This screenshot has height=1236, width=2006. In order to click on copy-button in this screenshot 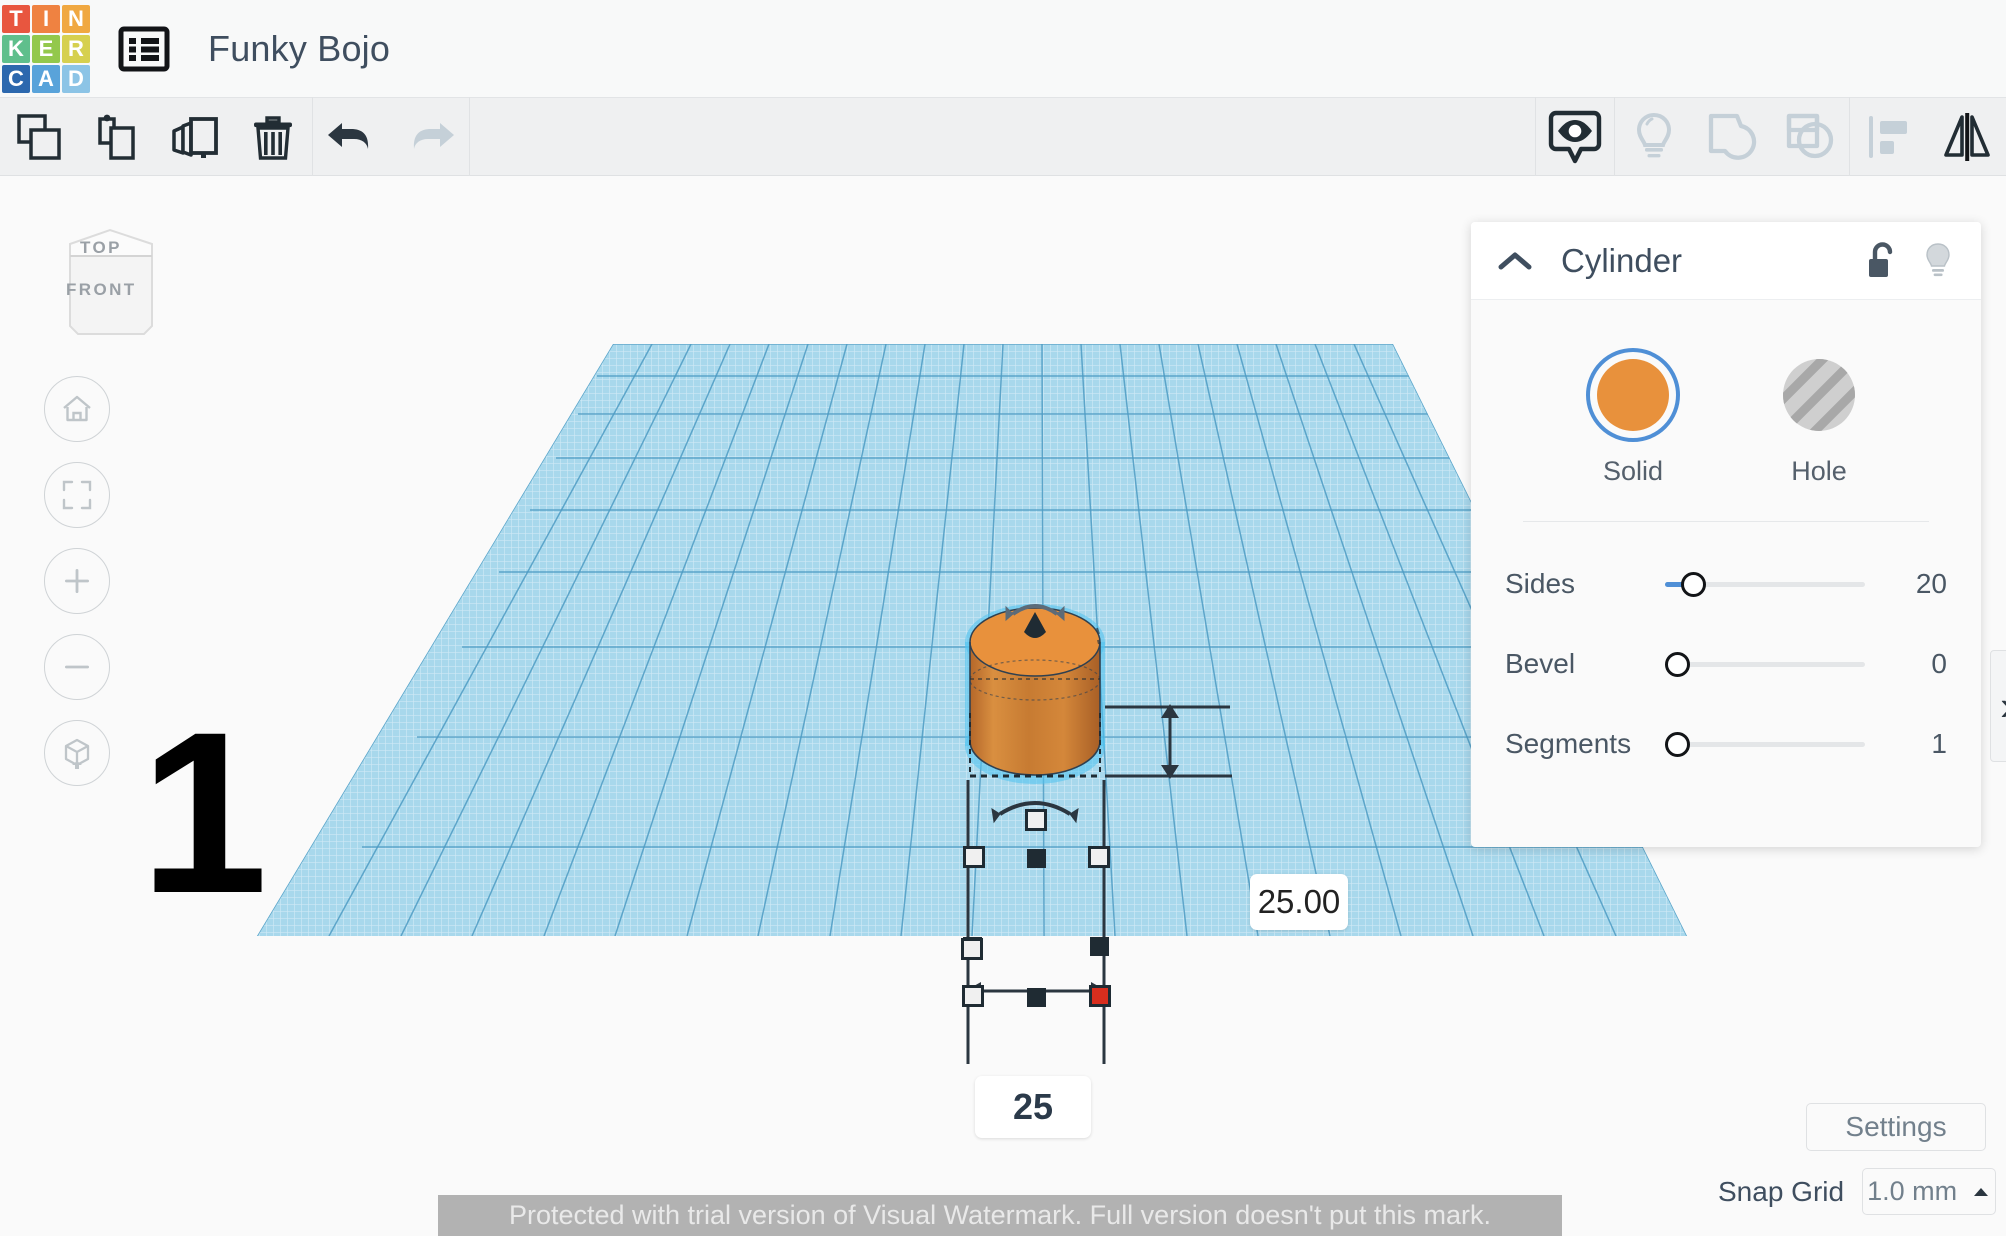, I will do `click(39, 136)`.